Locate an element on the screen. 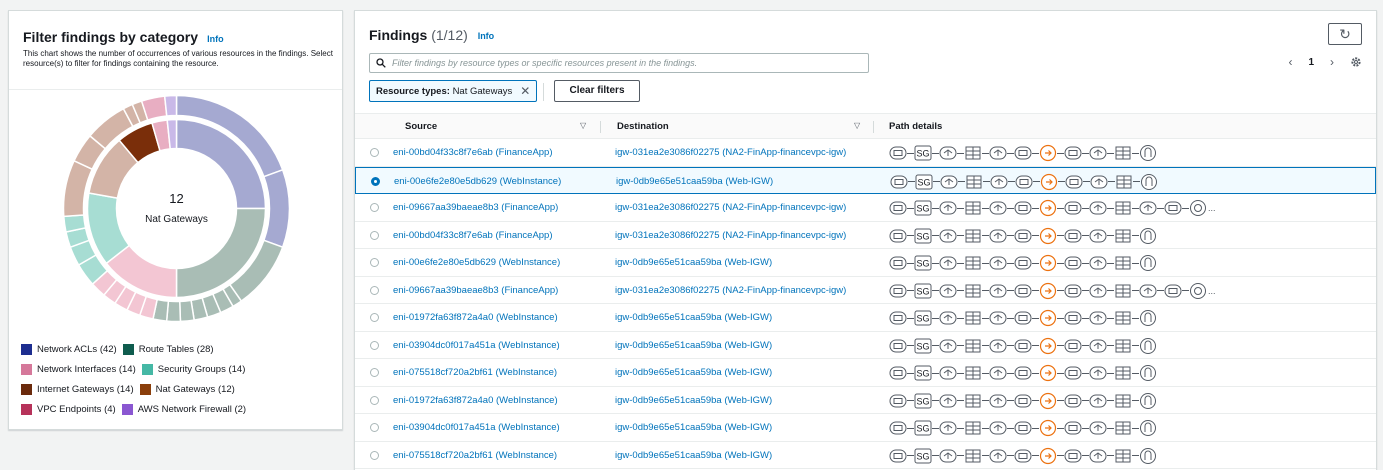 This screenshot has width=1383, height=470. source-link: eni-03904dc0f017a451a (WebInstance) is located at coordinates (476, 427).